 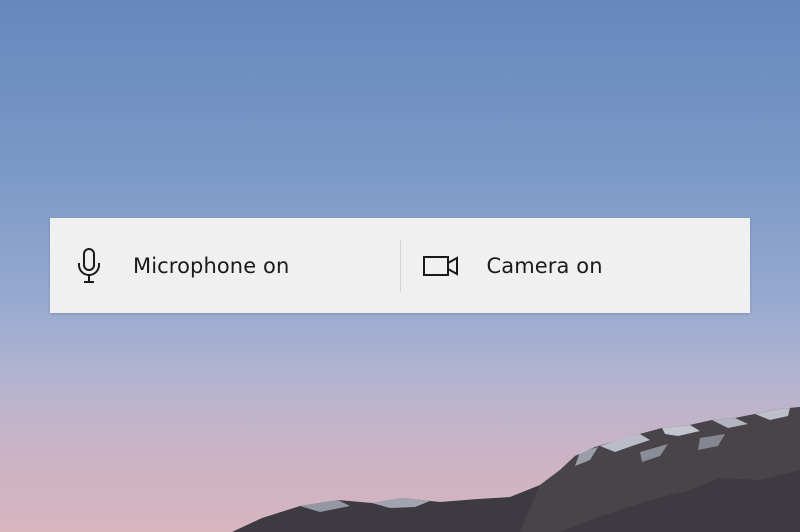 I want to click on microphone-icon, so click(x=89, y=266).